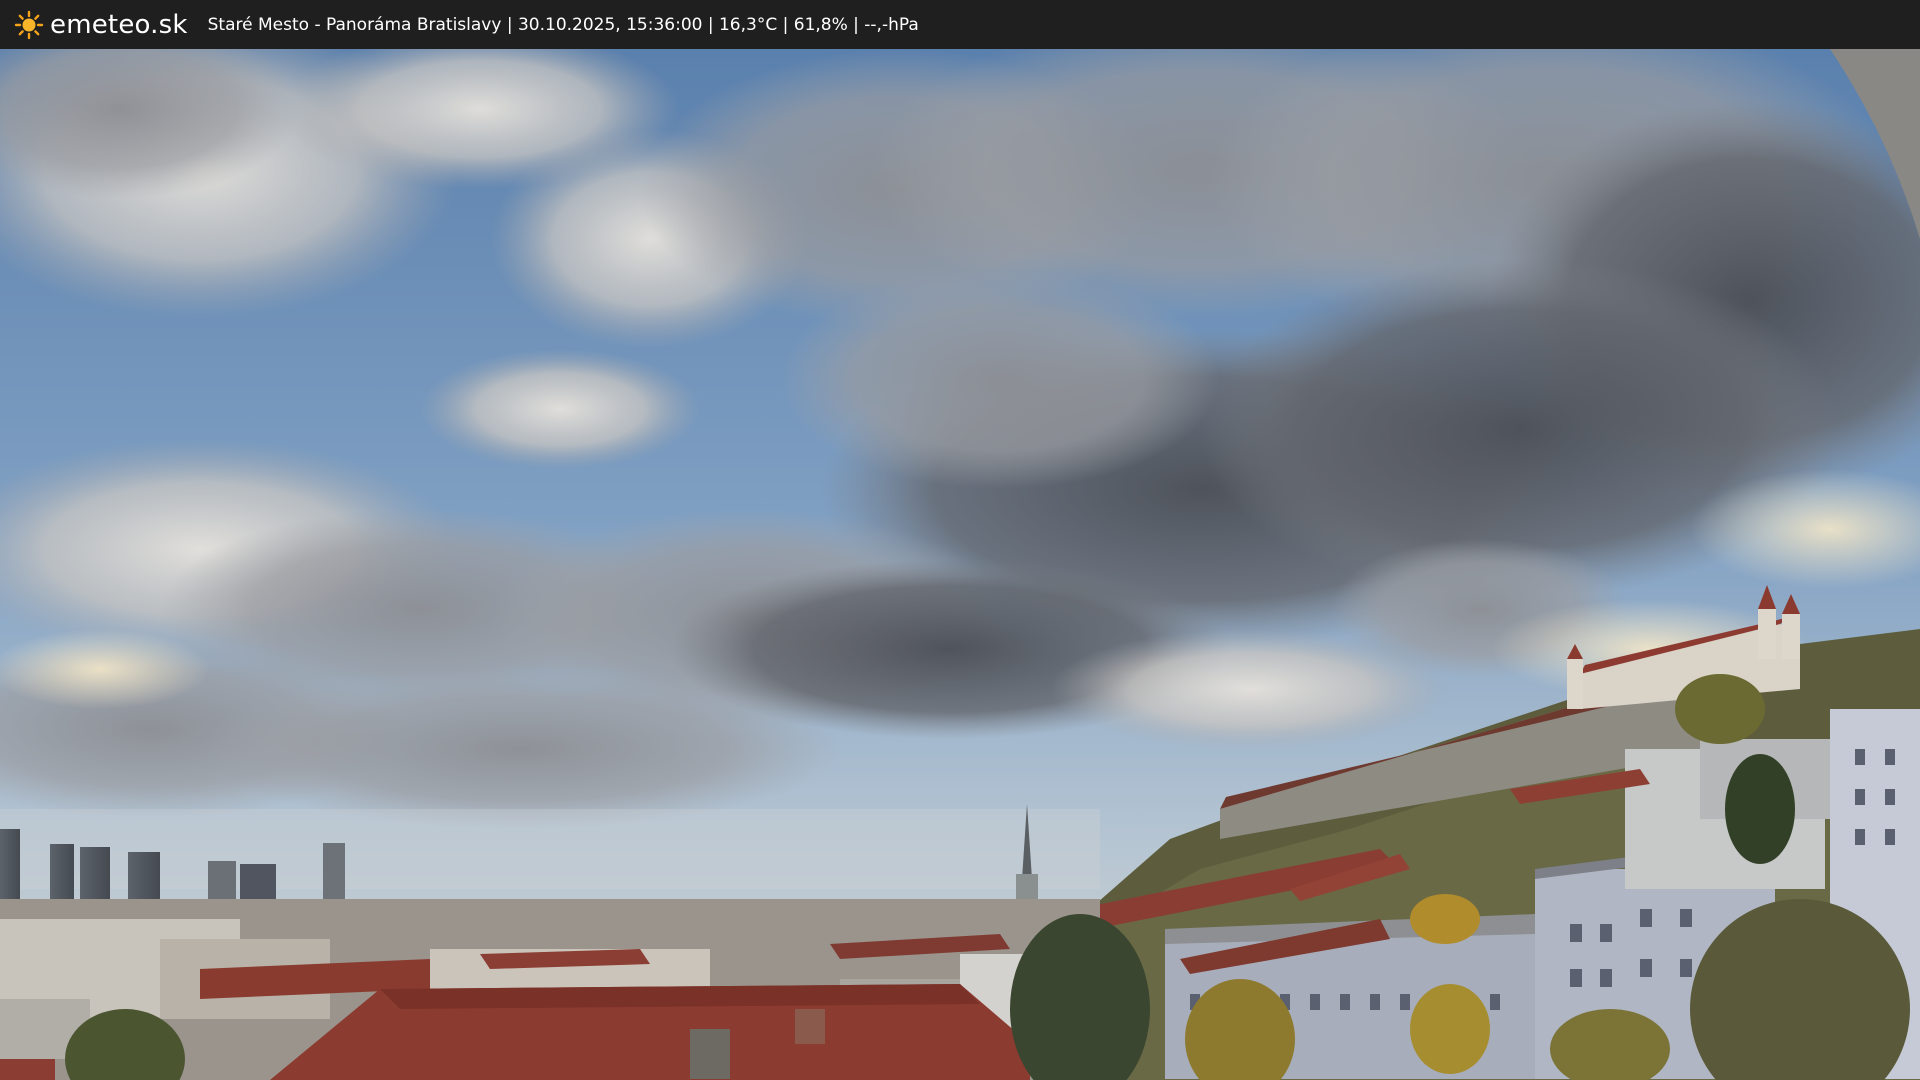  I want to click on logo-text: emeteo.sk, so click(119, 24).